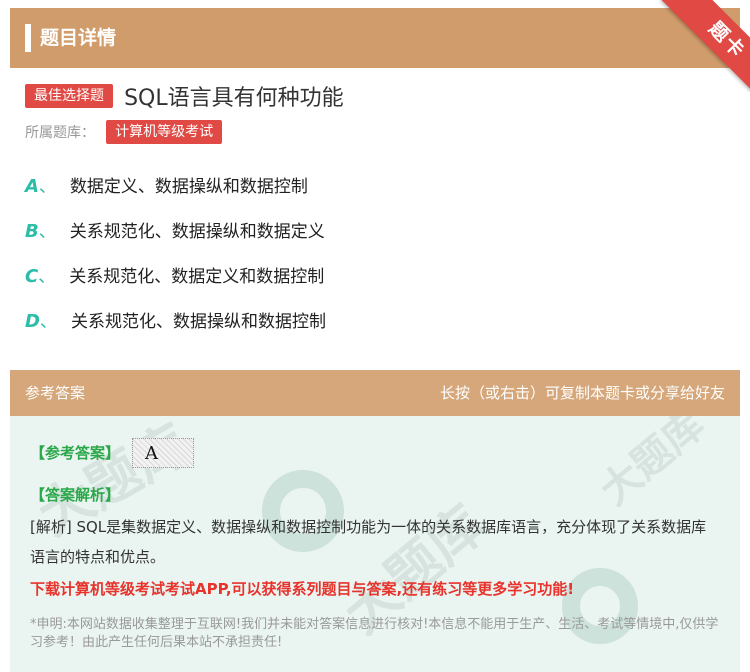  I want to click on option-b: B、 关系规范化、数据操纵和数据定义, so click(175, 232).